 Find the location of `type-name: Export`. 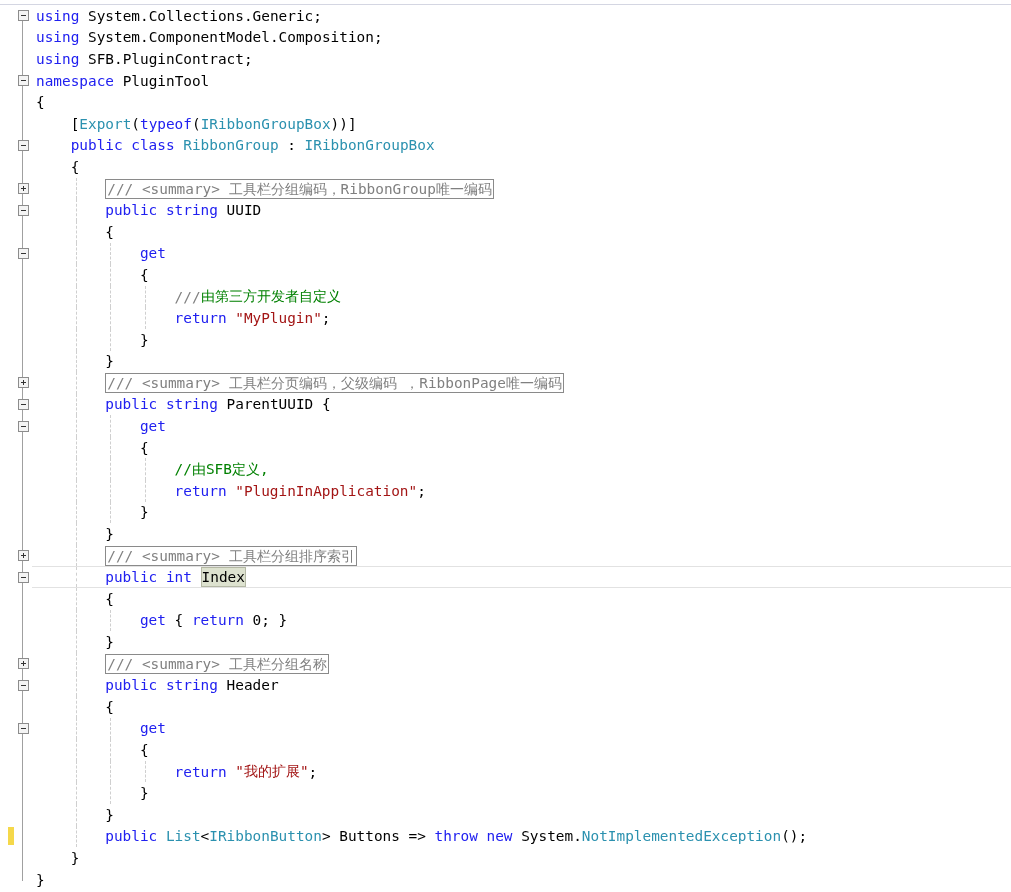

type-name: Export is located at coordinates (105, 123).